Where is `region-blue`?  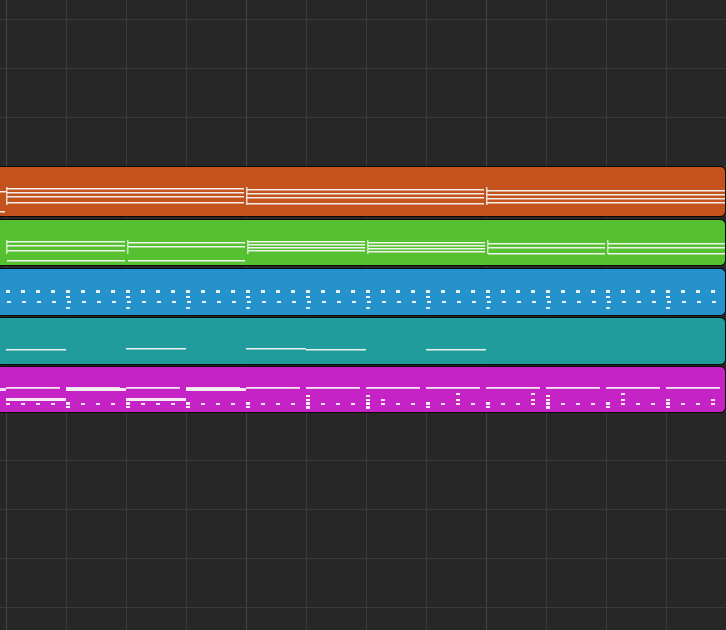 region-blue is located at coordinates (363, 292).